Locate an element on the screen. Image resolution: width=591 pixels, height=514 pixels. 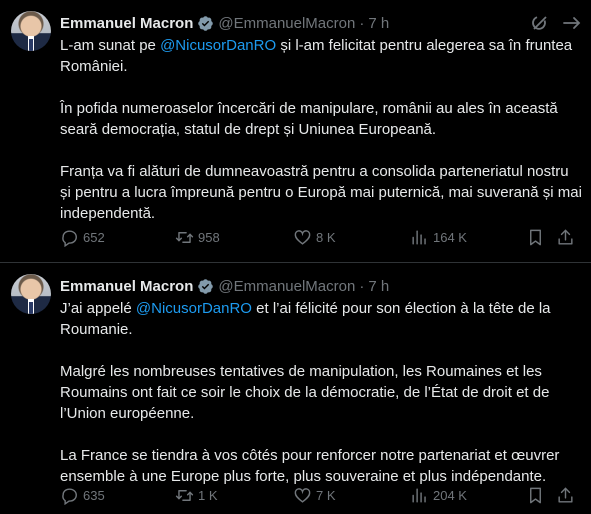
action-bar: 635 1 K 7 K 204 K is located at coordinates (295, 495).